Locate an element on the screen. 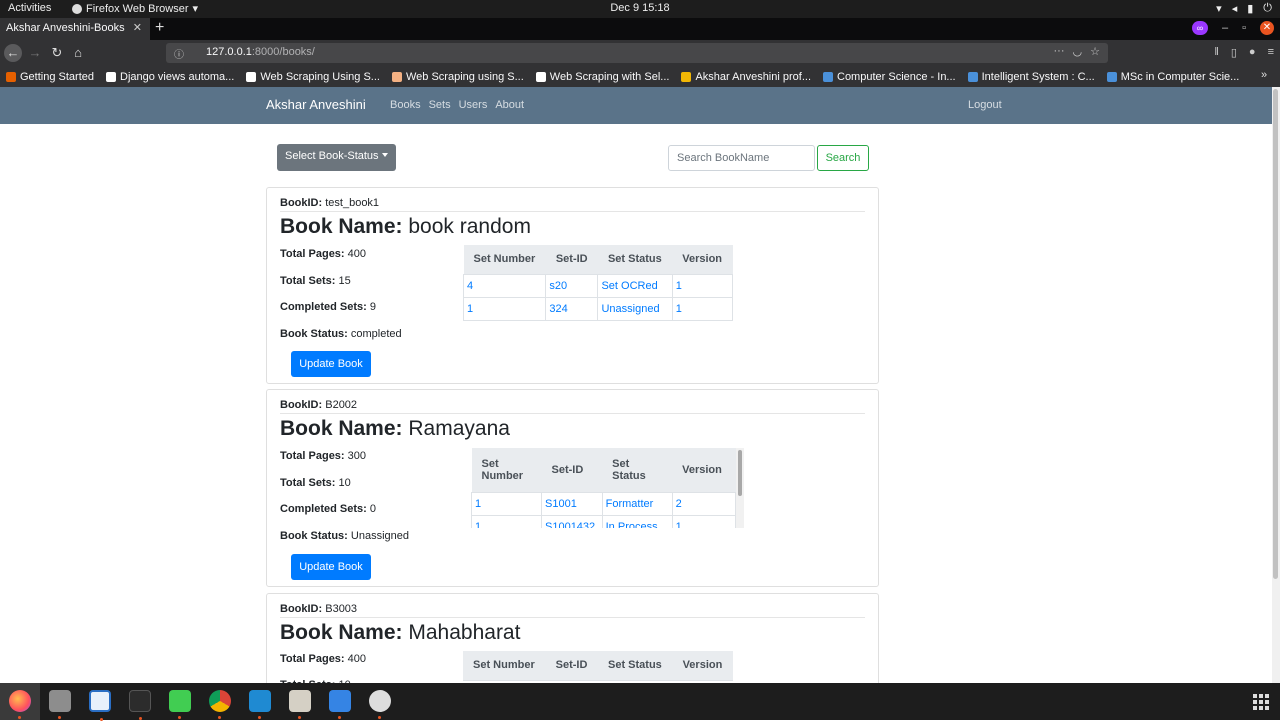 The height and width of the screenshot is (721, 1280). logout-link: Logout is located at coordinates (985, 105).